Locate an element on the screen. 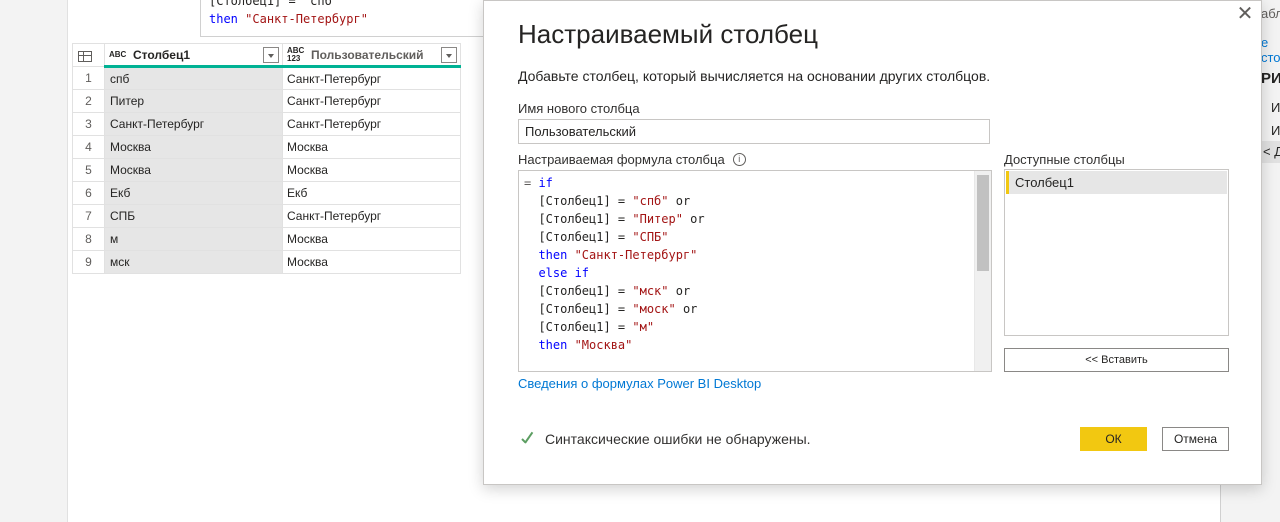 Image resolution: width=1280 pixels, height=522 pixels. row-number: 6 is located at coordinates (88, 193).